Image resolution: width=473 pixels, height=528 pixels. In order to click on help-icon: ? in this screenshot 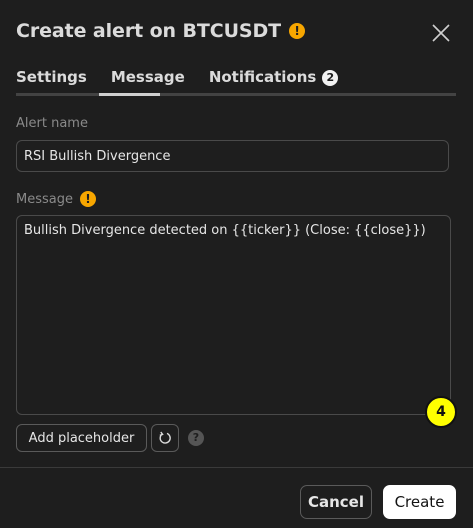, I will do `click(196, 438)`.